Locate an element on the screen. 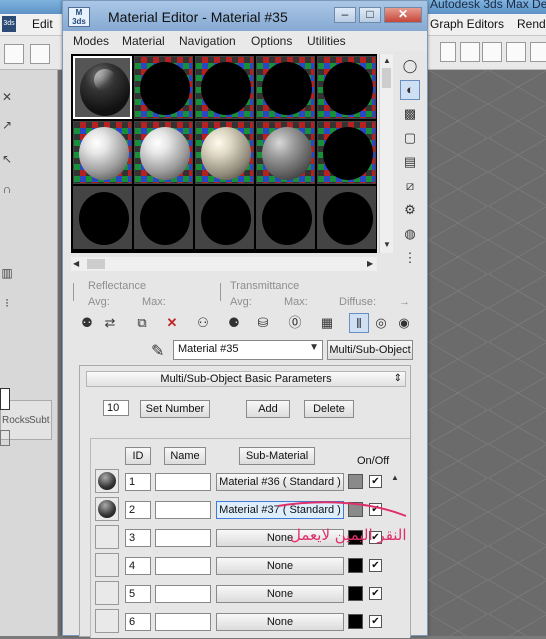  unlink-icon is located at coordinates (40, 54).